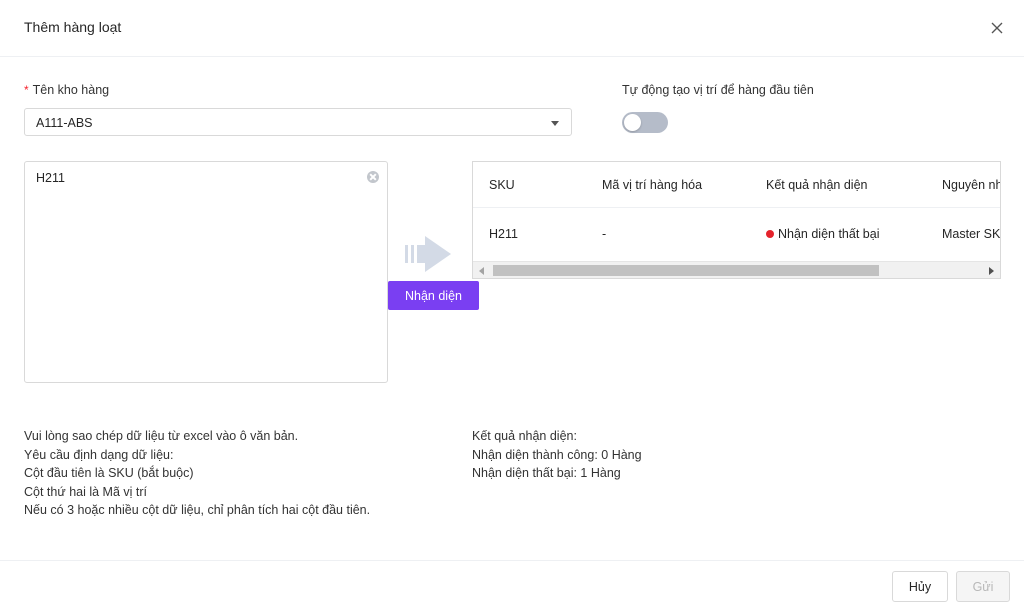  I want to click on modal-footer, so click(512, 586).